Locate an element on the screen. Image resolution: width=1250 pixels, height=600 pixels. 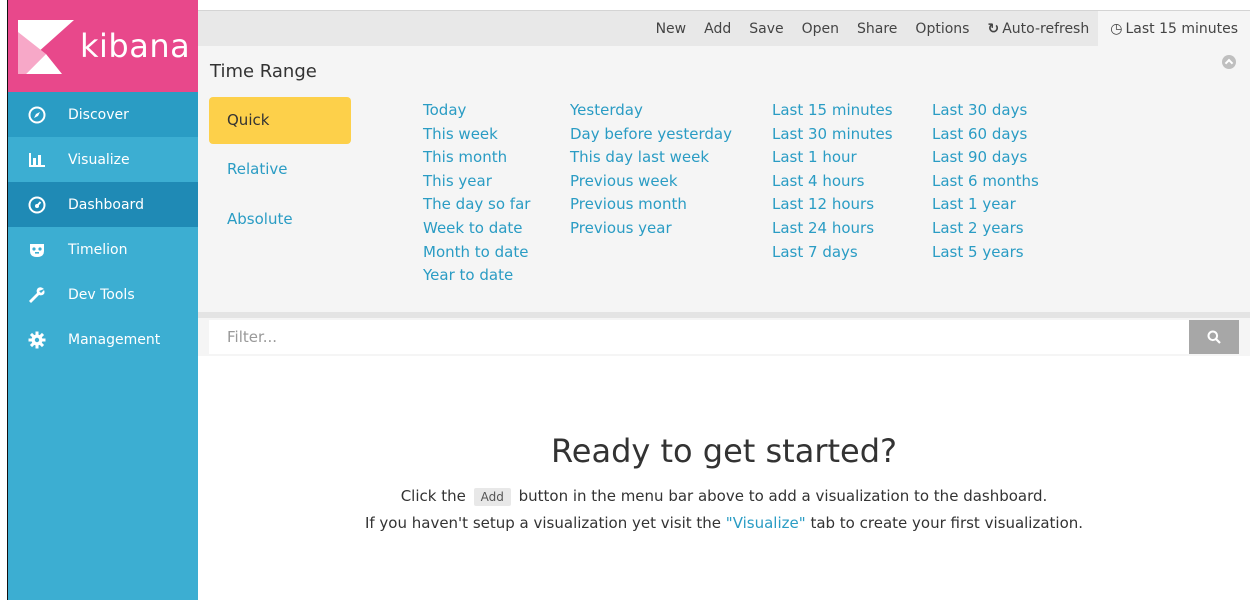
quick-option: Previous week is located at coordinates (651, 182).